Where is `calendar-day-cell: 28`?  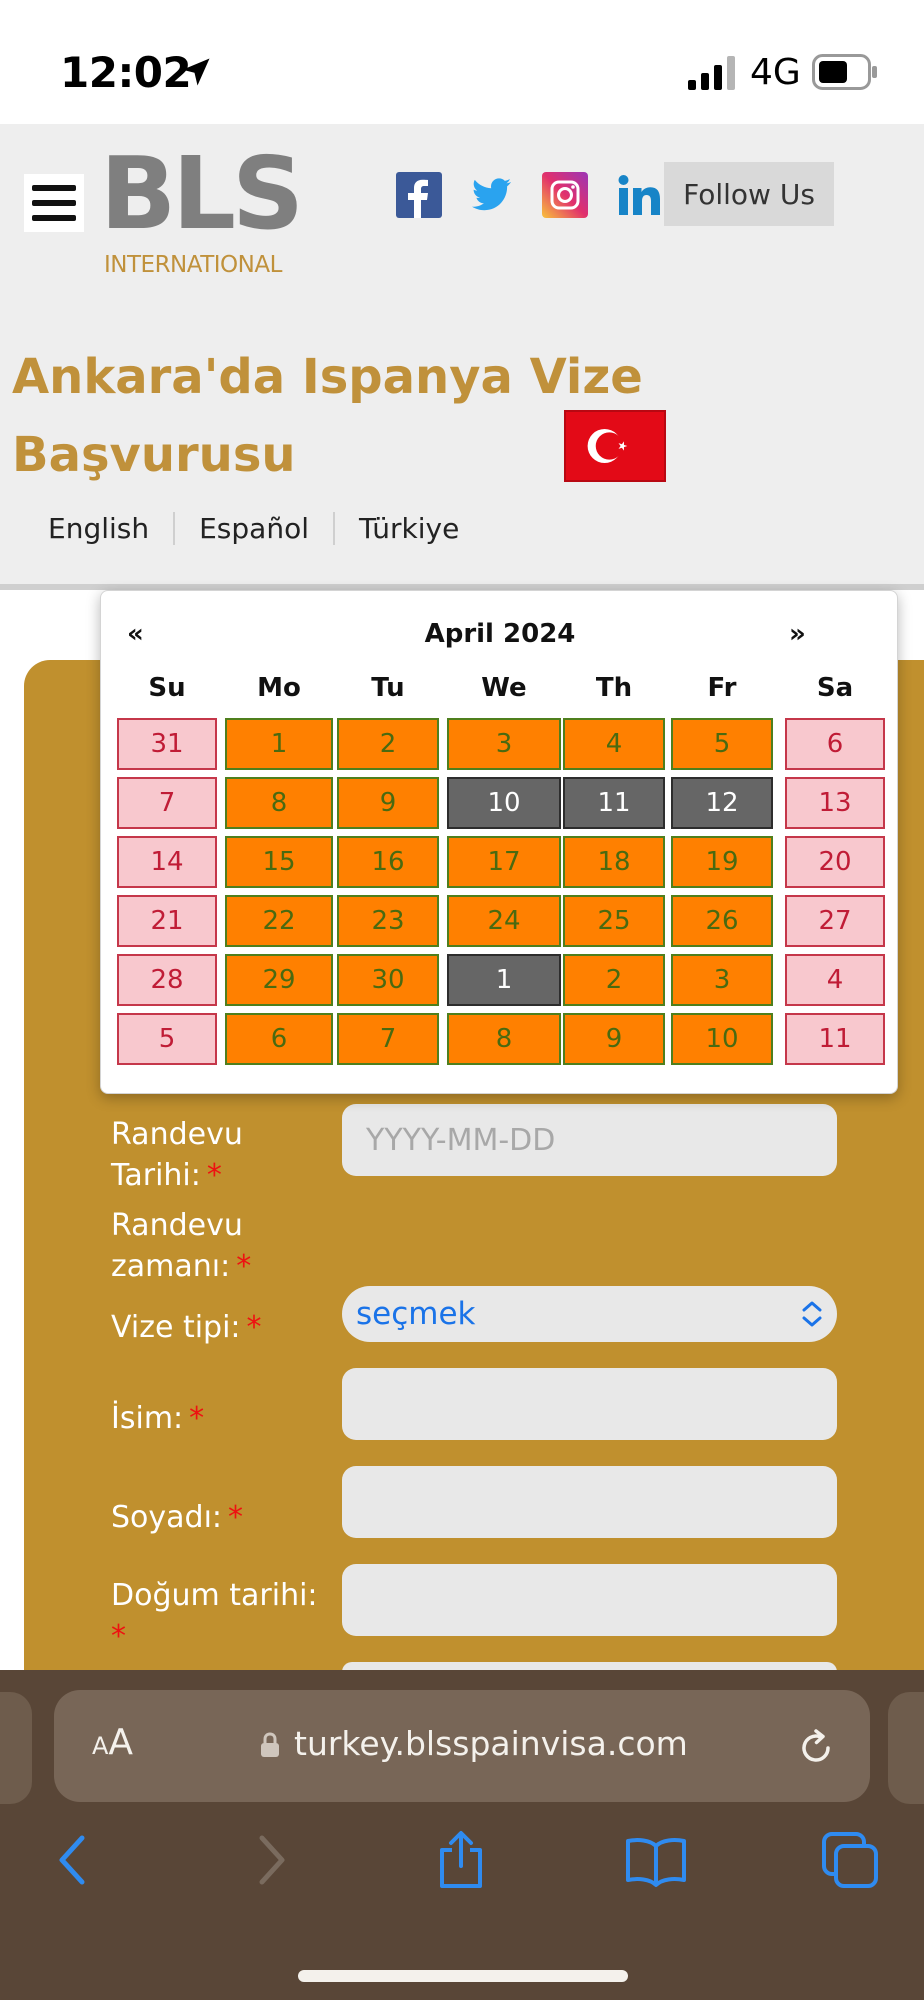 calendar-day-cell: 28 is located at coordinates (167, 980).